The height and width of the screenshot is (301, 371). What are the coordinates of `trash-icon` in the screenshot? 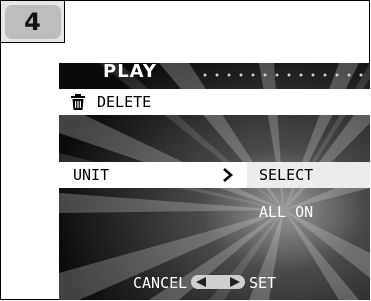 It's located at (78, 102).